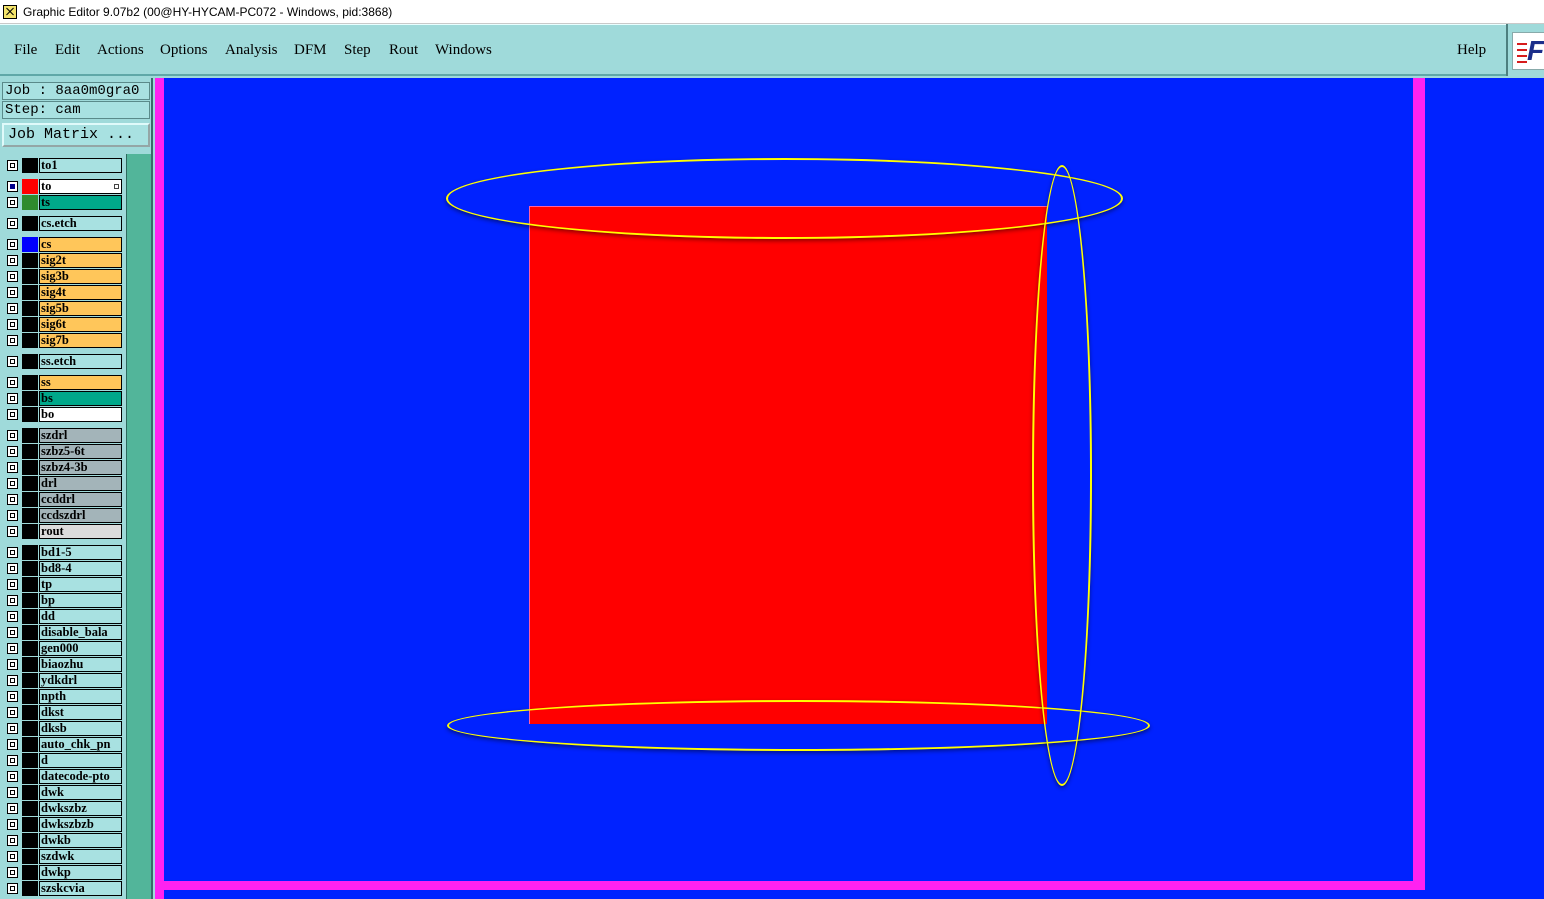 The image size is (1544, 899). What do you see at coordinates (80, 483) in the screenshot?
I see `layer-name: drl` at bounding box center [80, 483].